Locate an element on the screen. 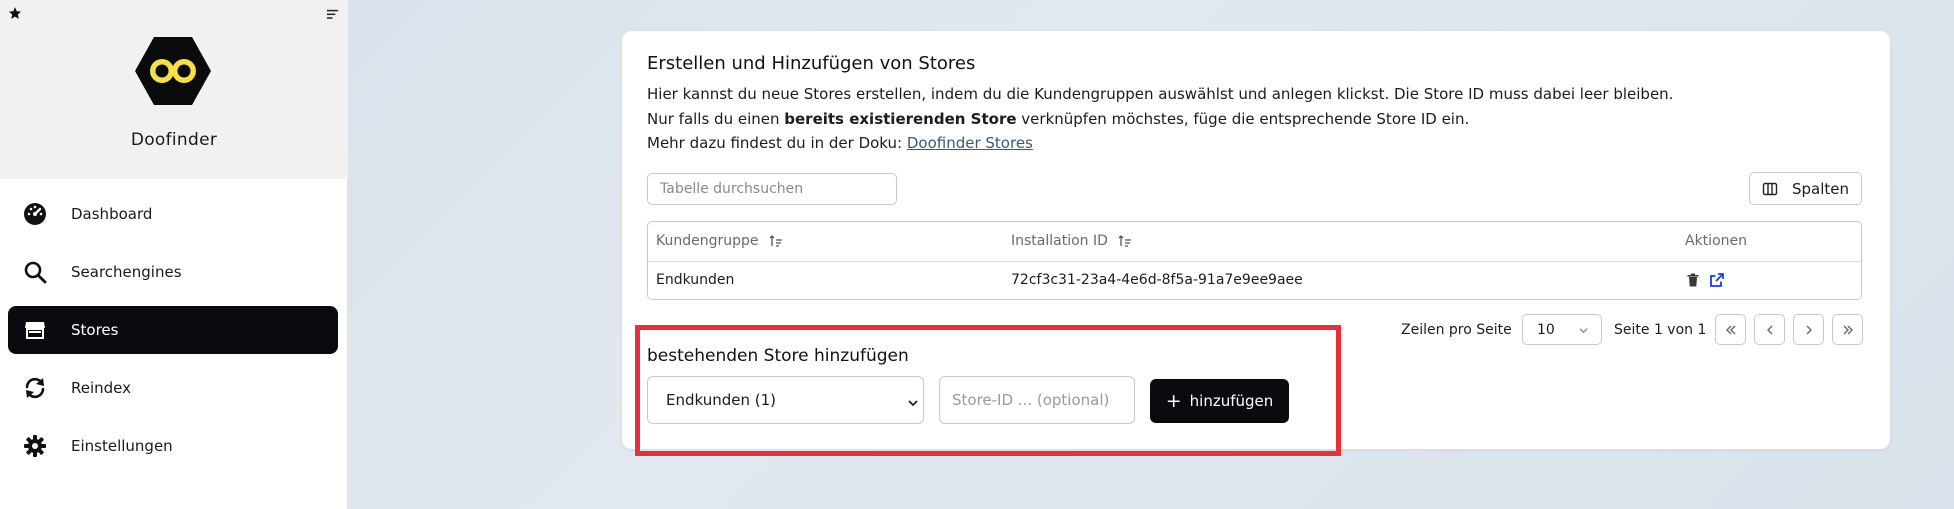 Image resolution: width=1954 pixels, height=509 pixels. sidebar-item-searchengines: Searchengines is located at coordinates (173, 272).